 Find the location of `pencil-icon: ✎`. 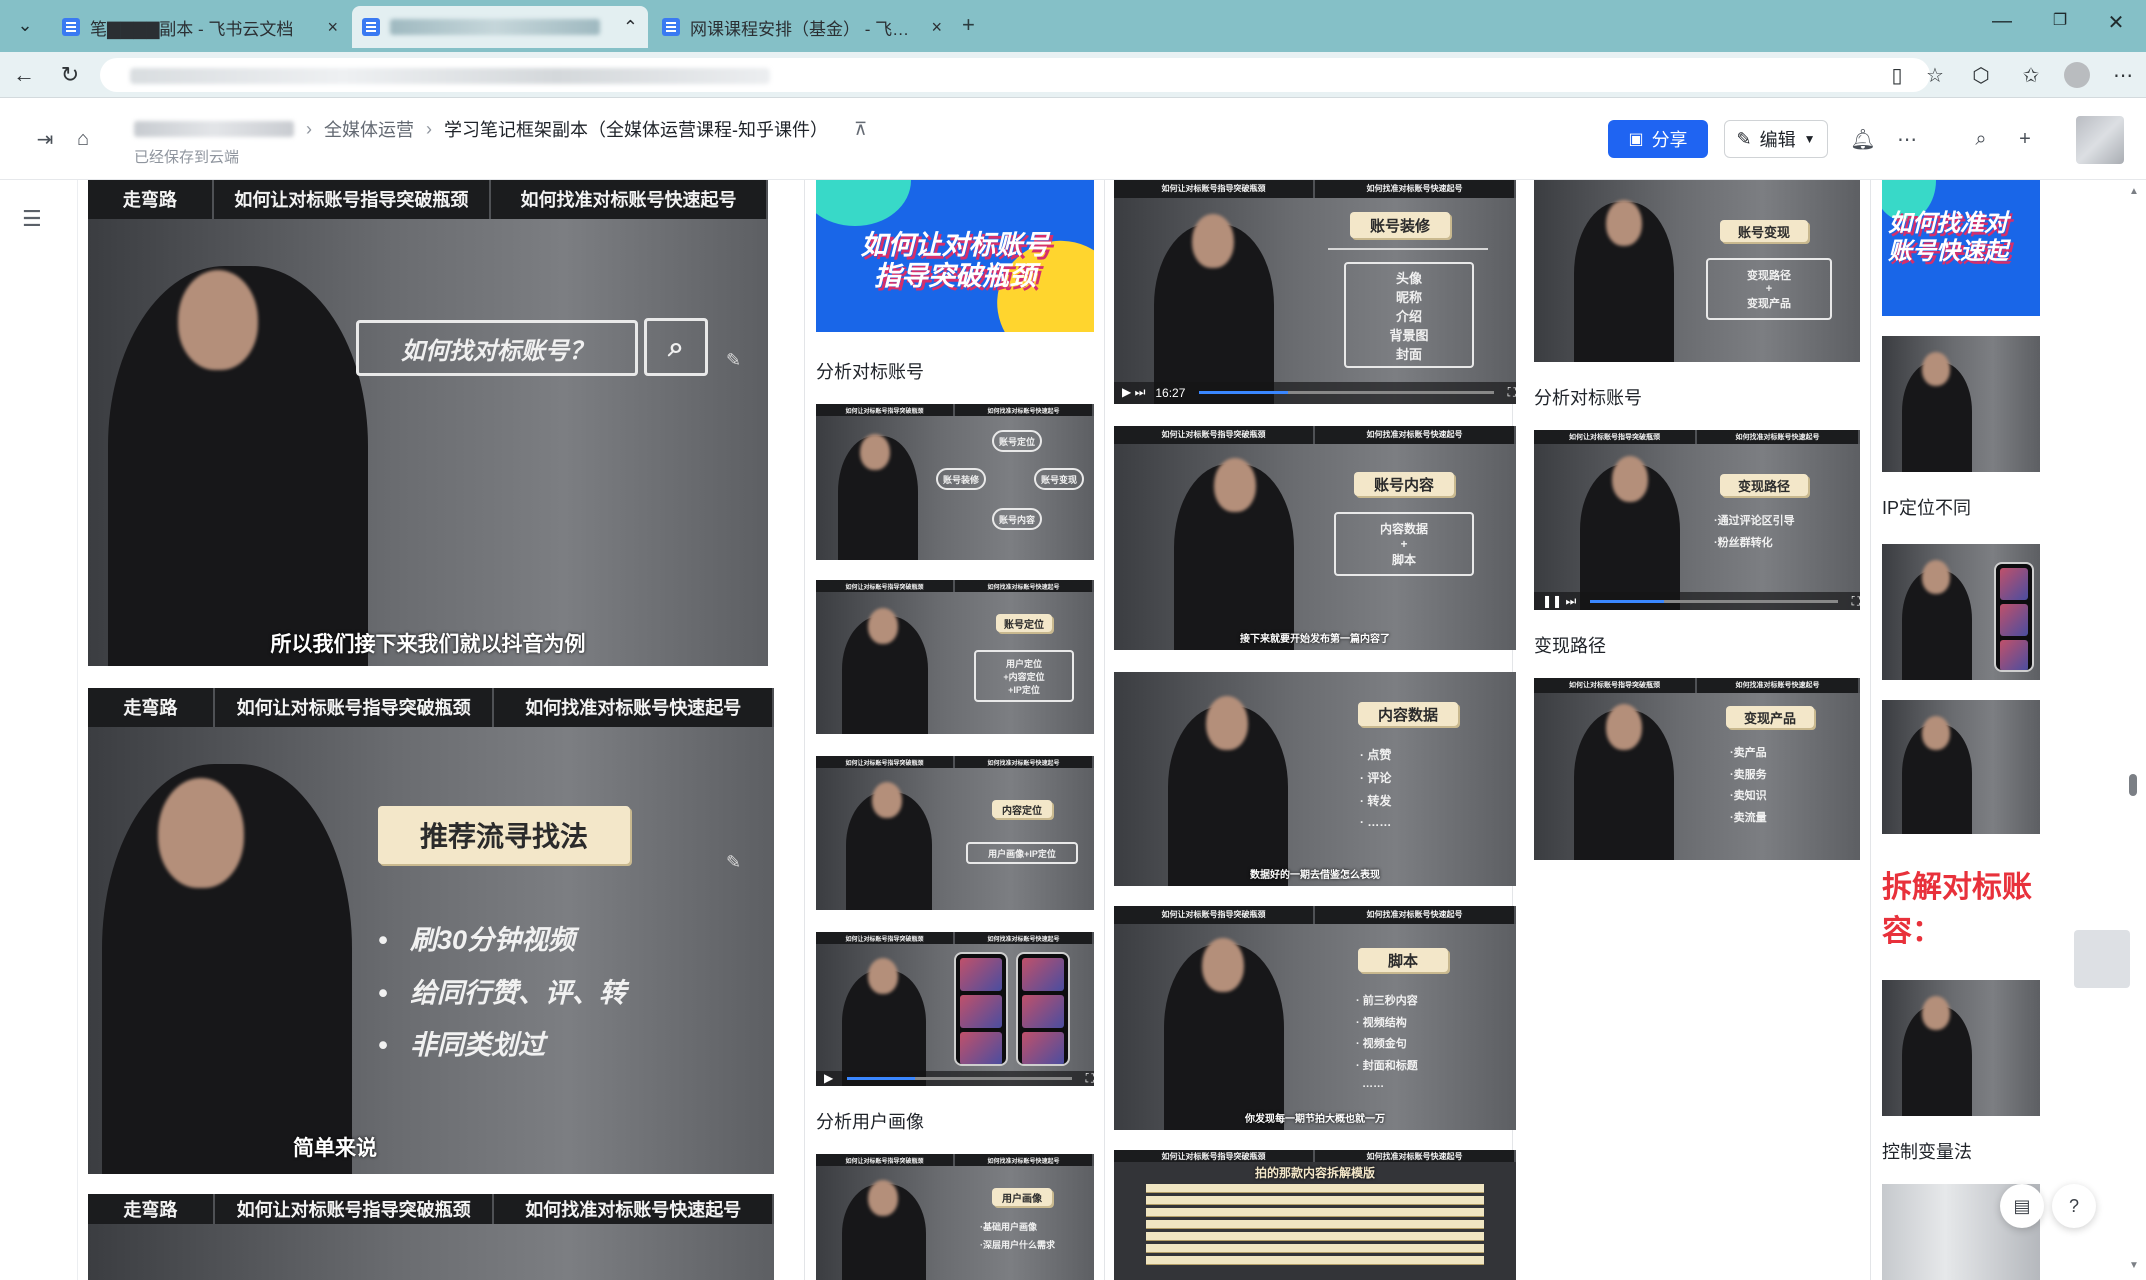

pencil-icon: ✎ is located at coordinates (734, 862).